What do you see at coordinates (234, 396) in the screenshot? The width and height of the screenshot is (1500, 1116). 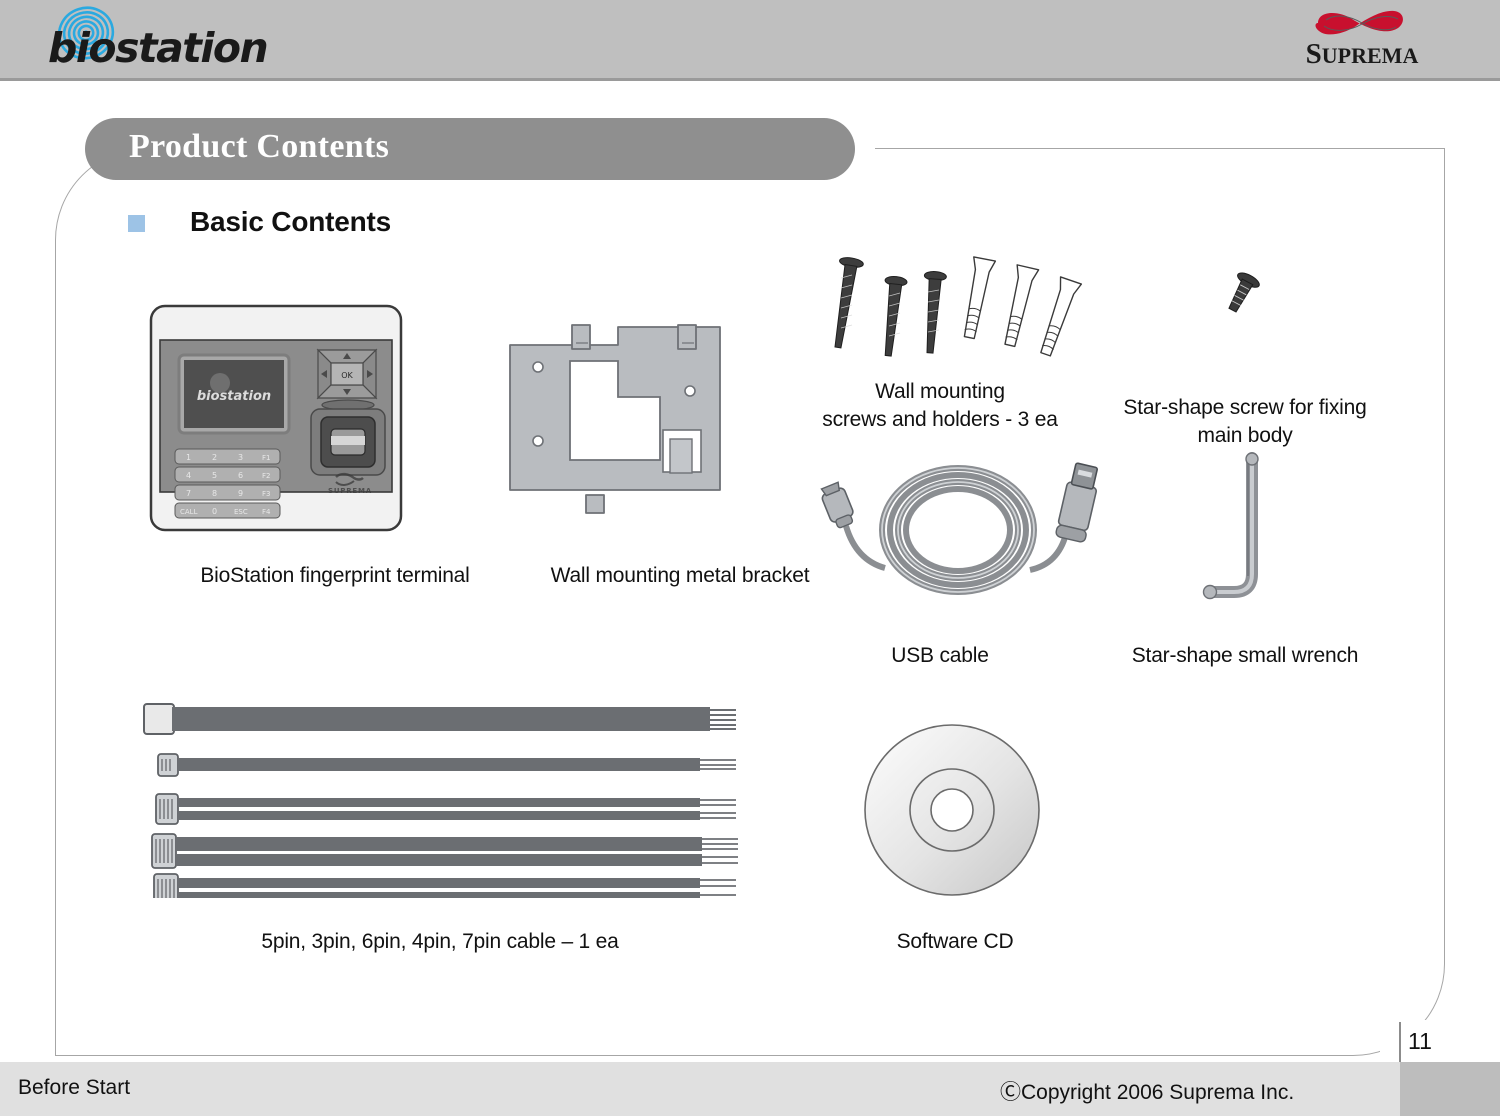 I see `svg-text: biostation` at bounding box center [234, 396].